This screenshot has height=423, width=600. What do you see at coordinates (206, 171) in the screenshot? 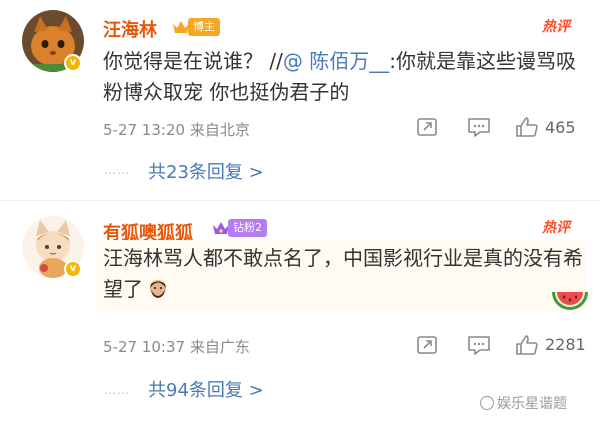
I see `view-replies-link: 共23条回复 >` at bounding box center [206, 171].